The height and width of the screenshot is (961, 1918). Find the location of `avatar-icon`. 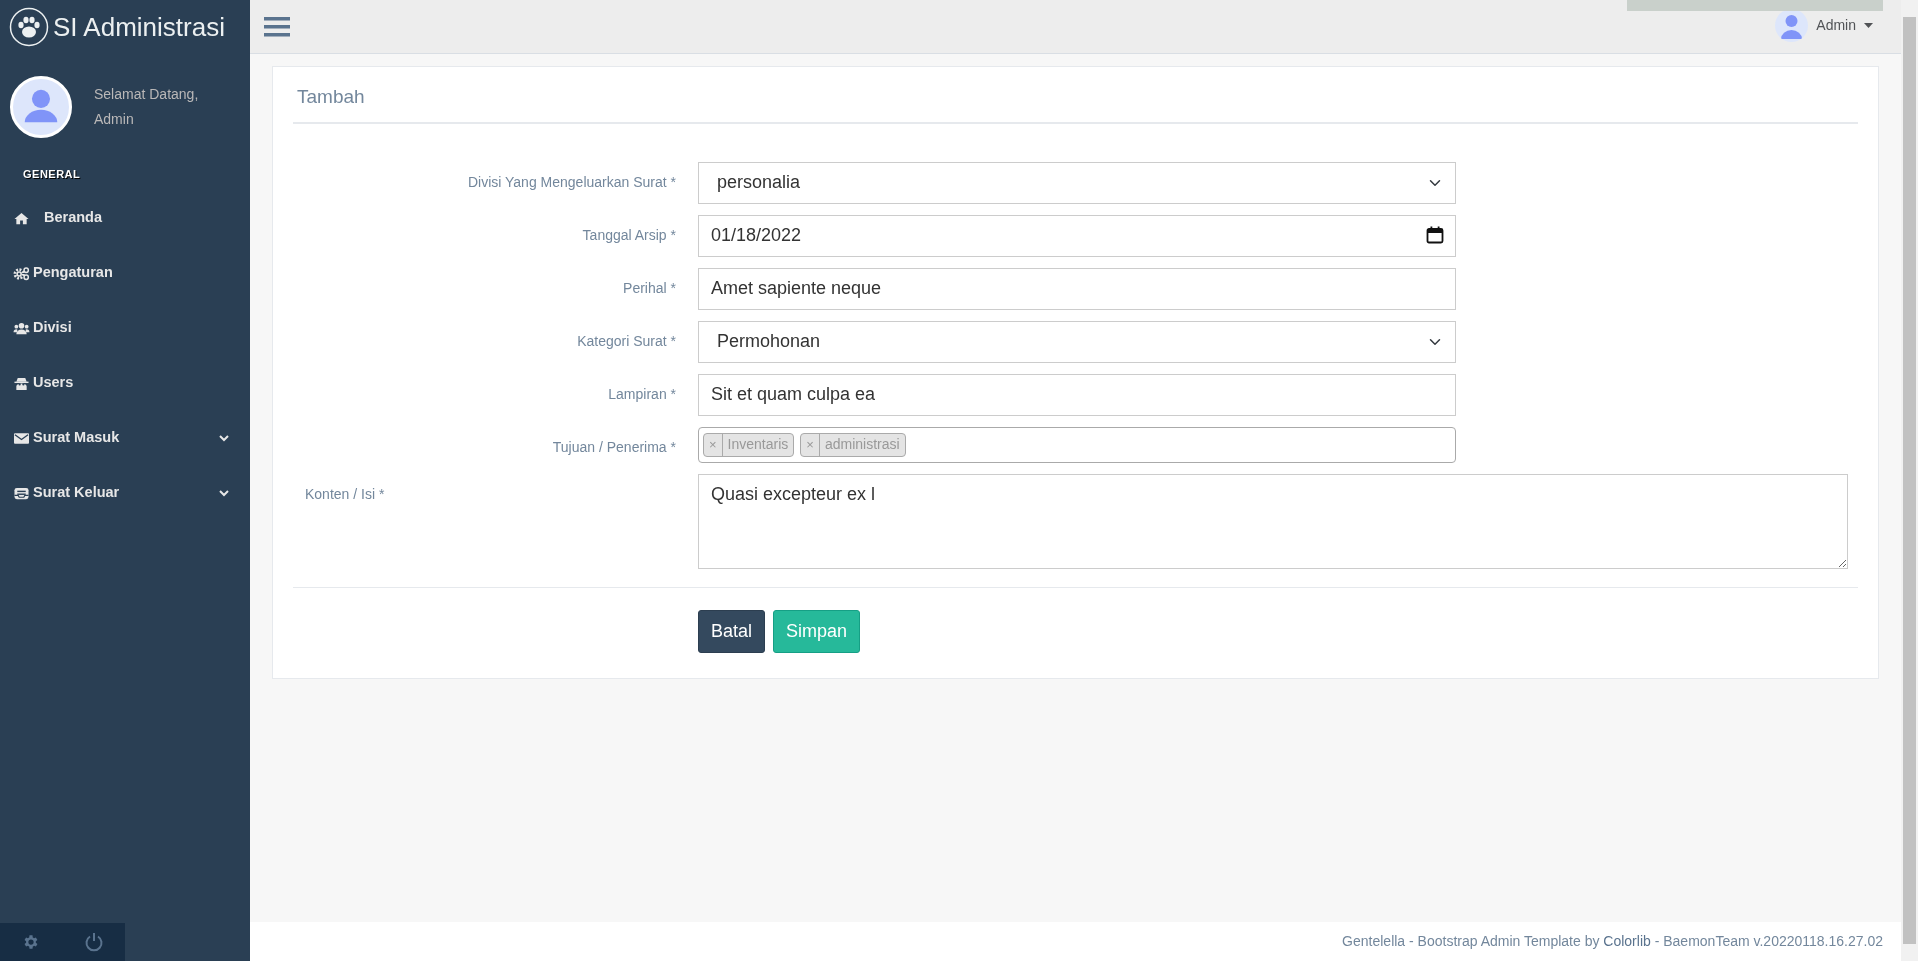

avatar-icon is located at coordinates (1792, 25).